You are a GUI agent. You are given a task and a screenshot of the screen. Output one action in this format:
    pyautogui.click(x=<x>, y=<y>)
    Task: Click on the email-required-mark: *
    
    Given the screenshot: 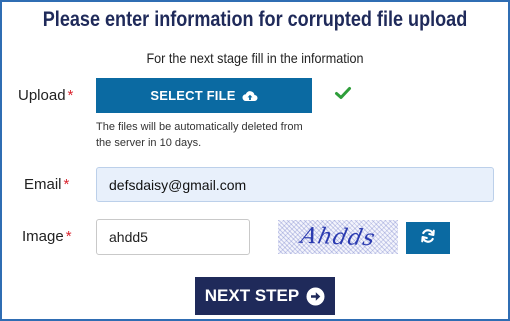 What is the action you would take?
    pyautogui.click(x=66, y=184)
    